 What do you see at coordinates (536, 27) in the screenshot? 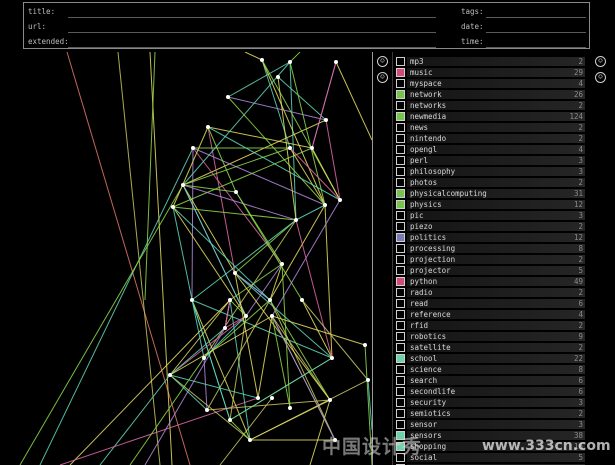
I see `date-input` at bounding box center [536, 27].